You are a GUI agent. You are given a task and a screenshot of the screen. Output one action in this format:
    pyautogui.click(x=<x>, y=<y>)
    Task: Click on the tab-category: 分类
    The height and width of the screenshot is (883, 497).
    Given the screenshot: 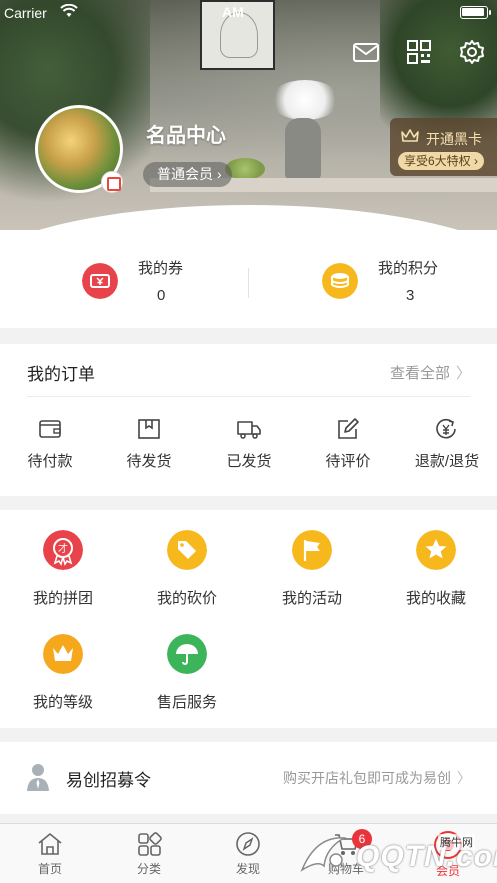 What is the action you would take?
    pyautogui.click(x=149, y=854)
    